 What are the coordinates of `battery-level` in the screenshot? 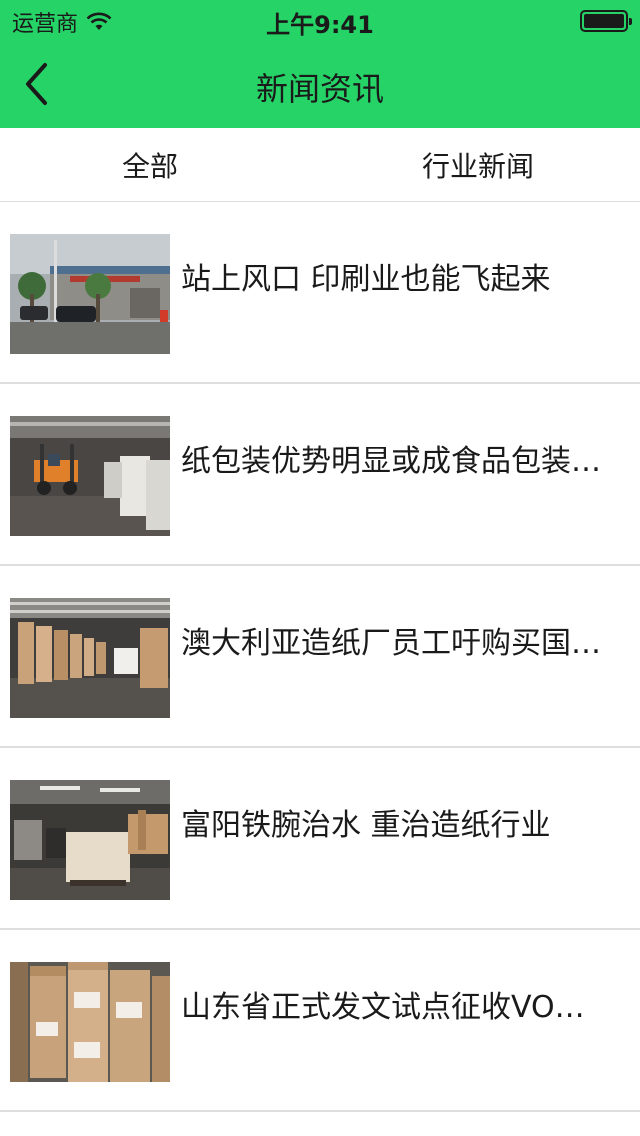 It's located at (604, 21).